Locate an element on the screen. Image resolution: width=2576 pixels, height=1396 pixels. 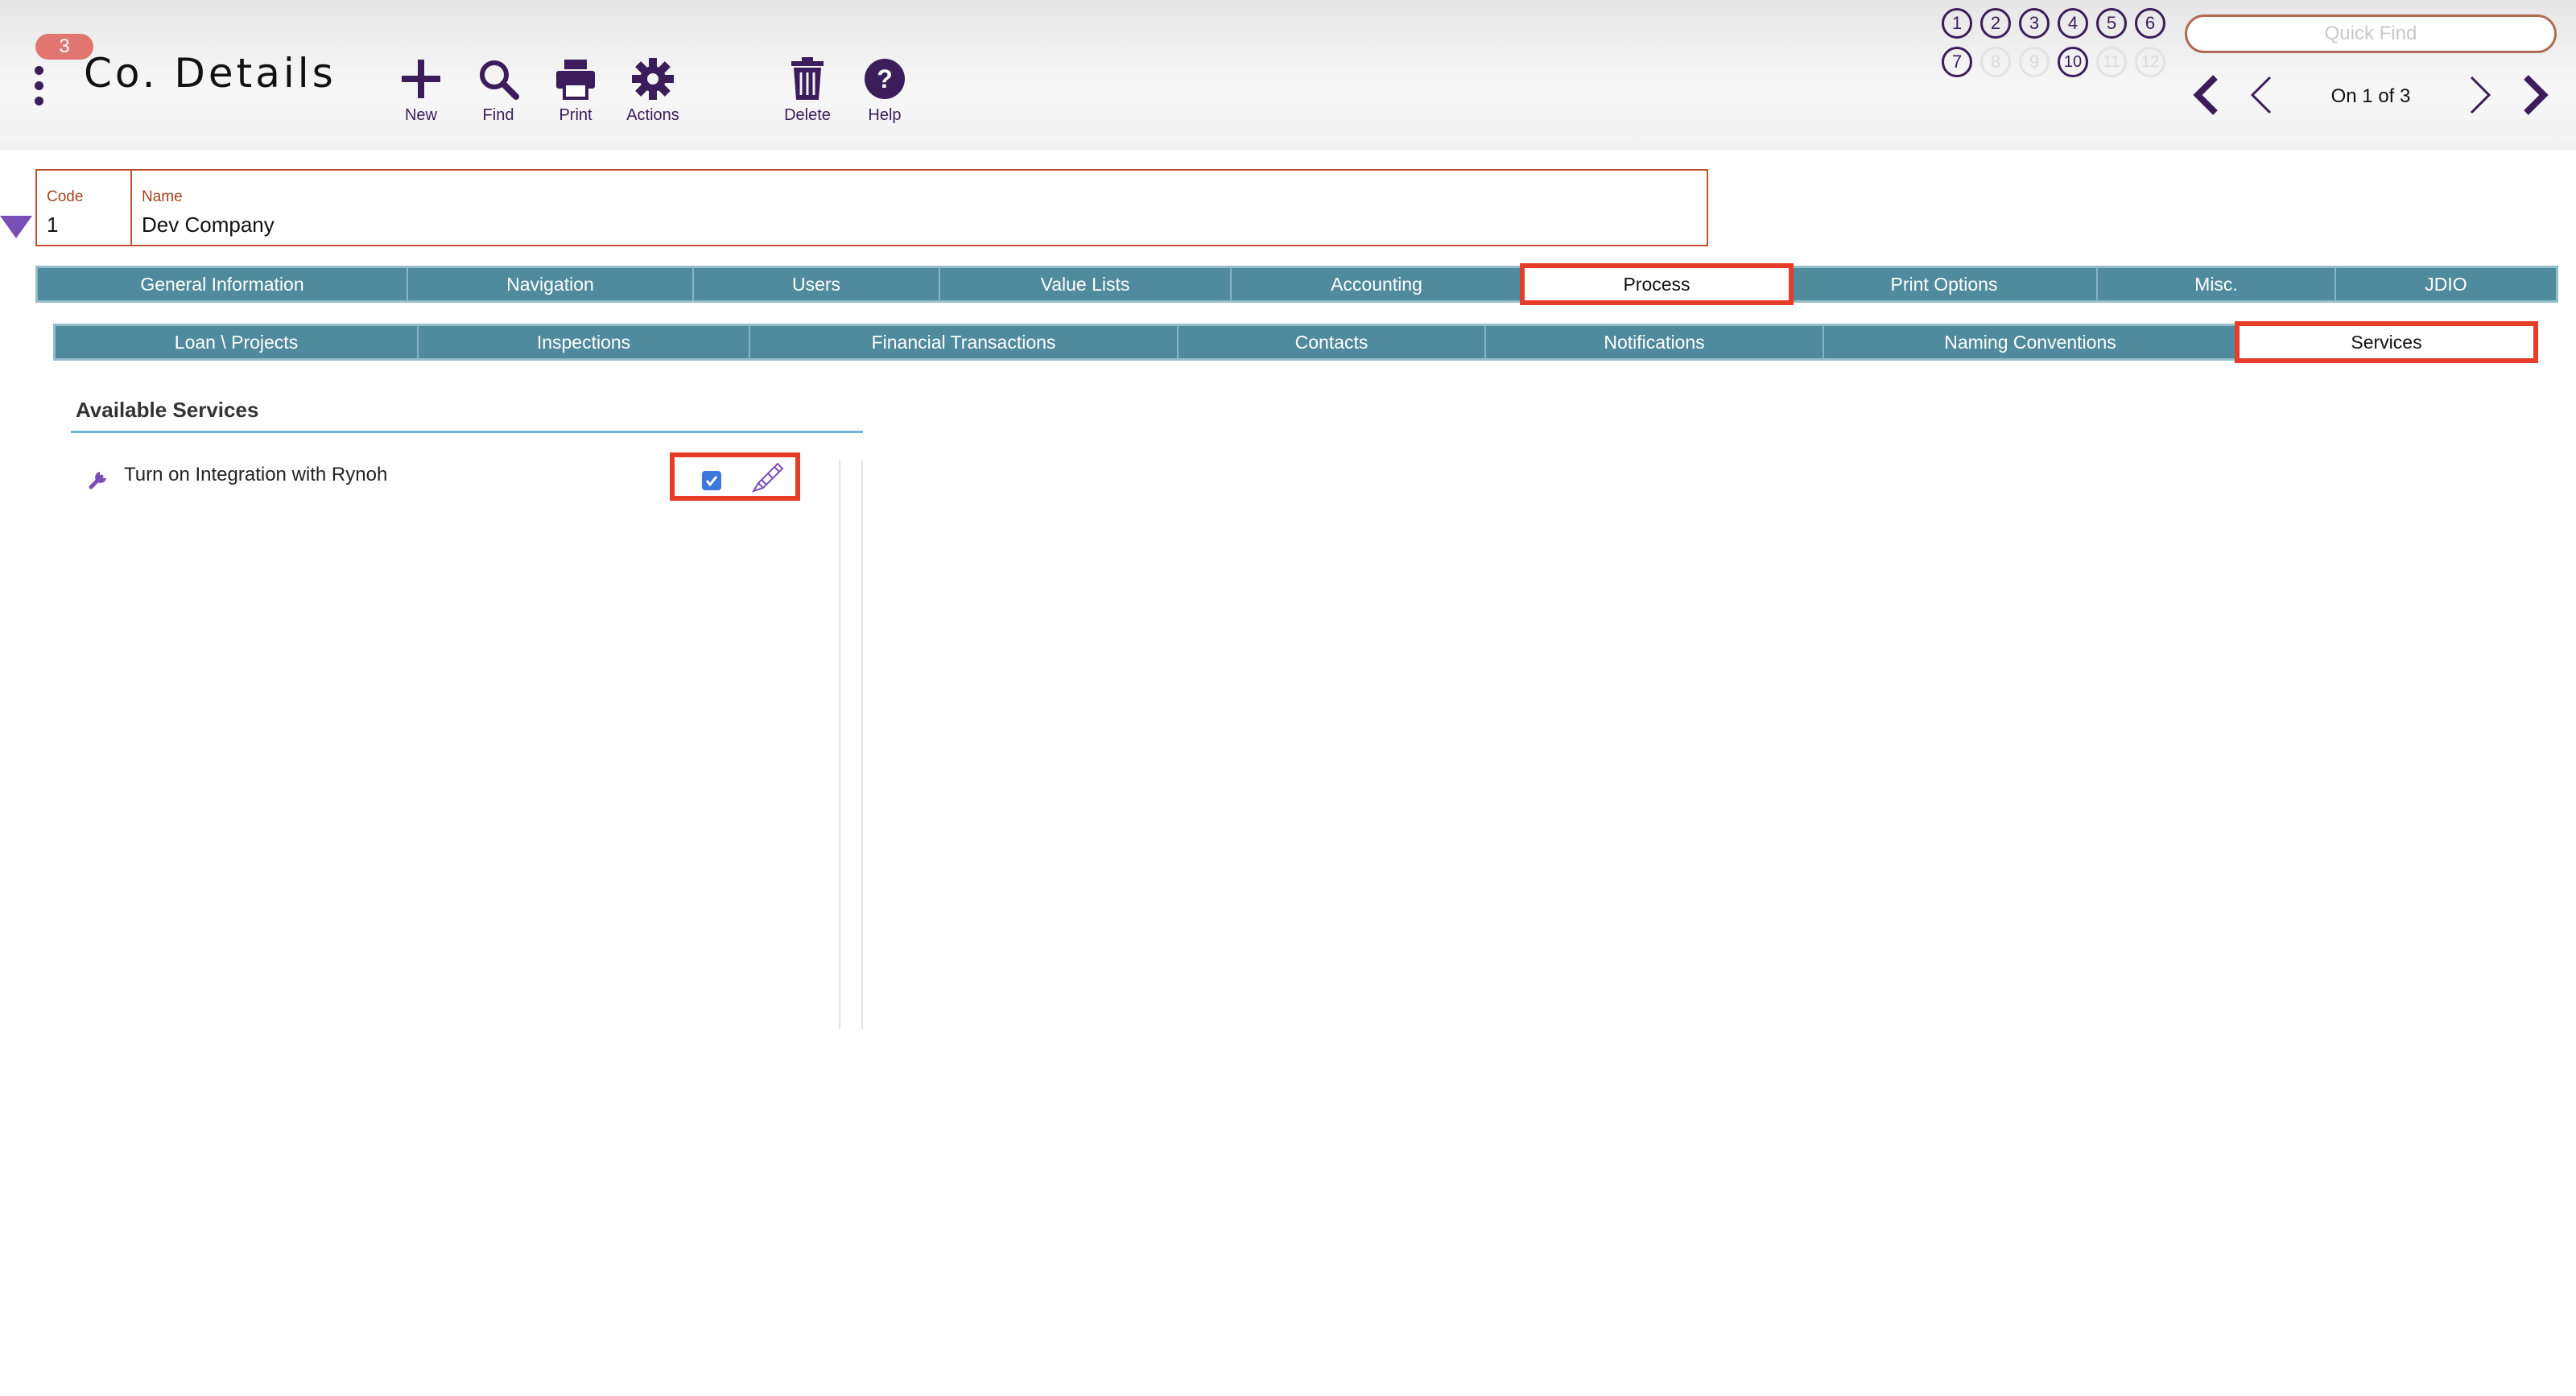
layout-button-11: 11 is located at coordinates (2111, 62).